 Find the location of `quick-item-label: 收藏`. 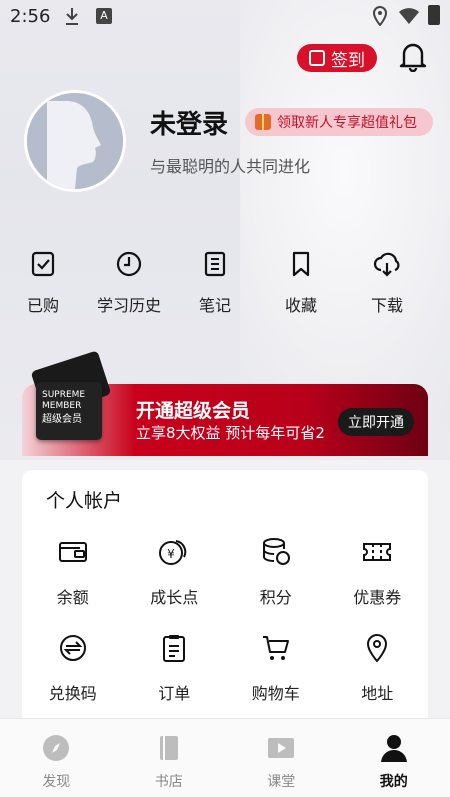

quick-item-label: 收藏 is located at coordinates (300, 305).